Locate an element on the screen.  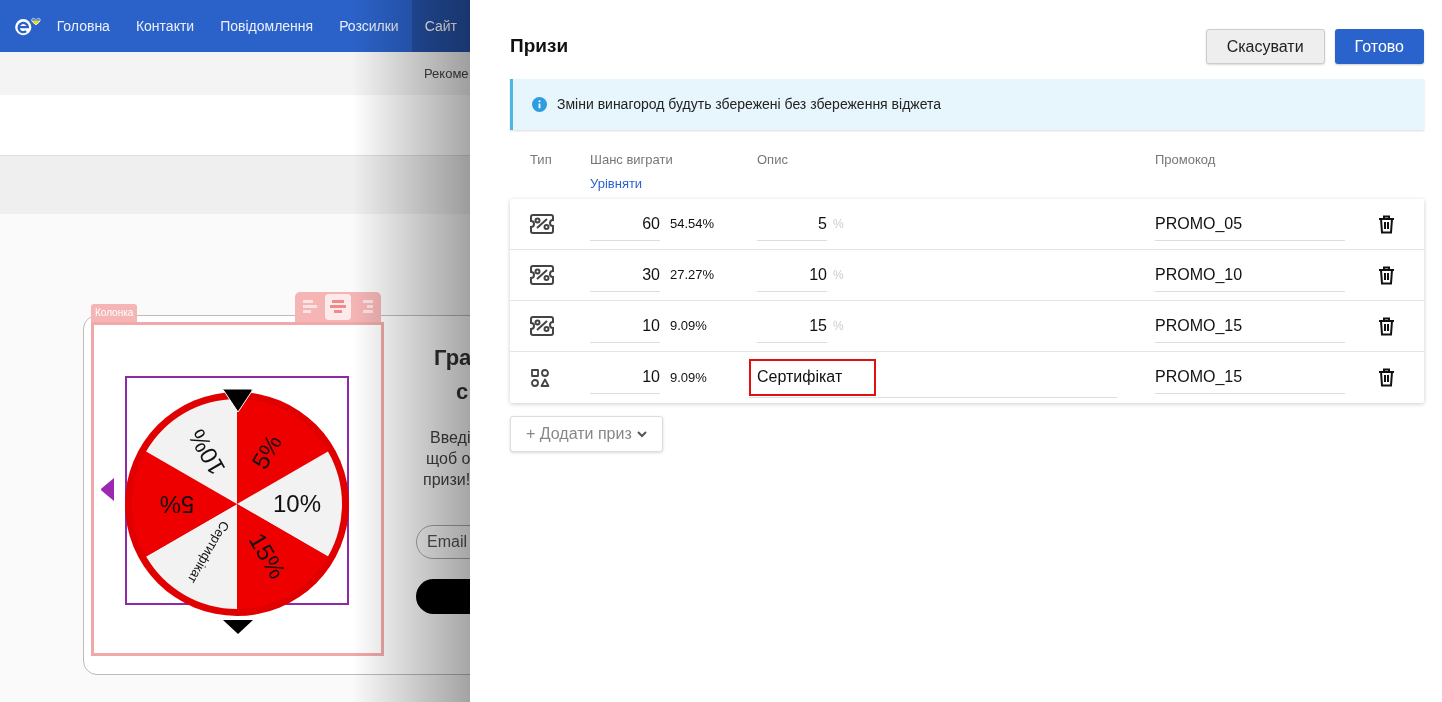
description-field: 10 is located at coordinates (792, 275).